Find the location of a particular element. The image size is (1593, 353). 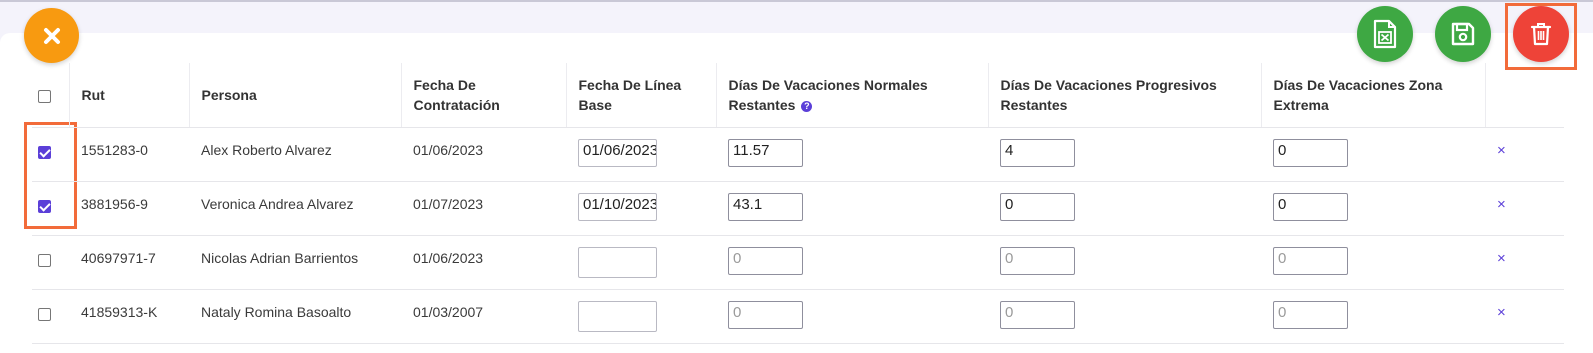

dias-normales-cell: 43.1 is located at coordinates (852, 208).